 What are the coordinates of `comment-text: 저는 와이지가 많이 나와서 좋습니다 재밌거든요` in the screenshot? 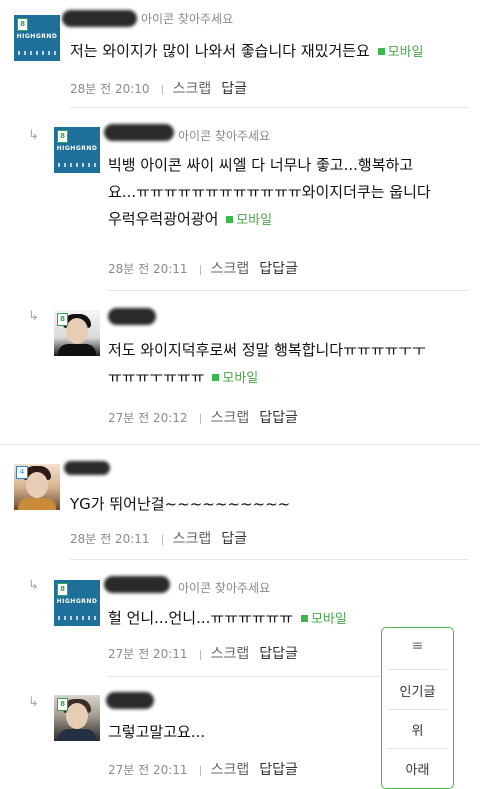 It's located at (220, 51).